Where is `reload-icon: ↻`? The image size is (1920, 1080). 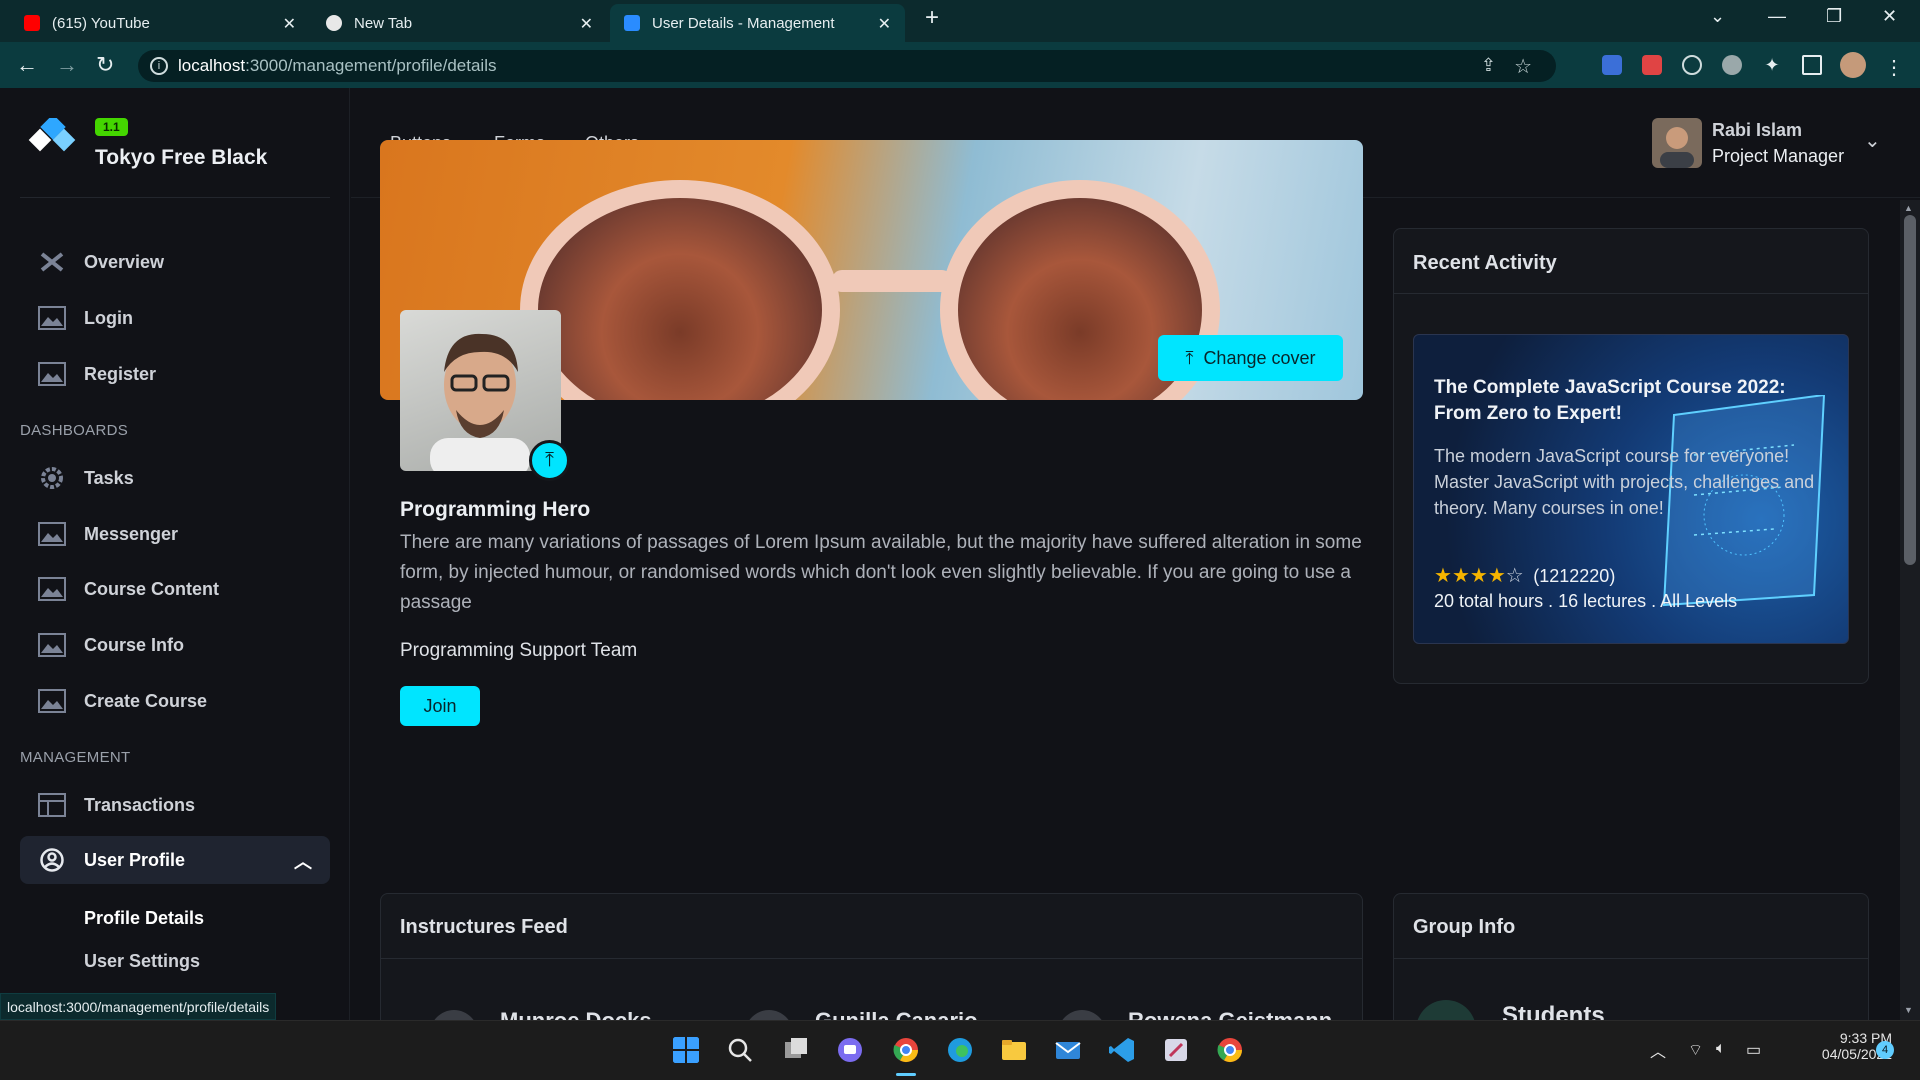
reload-icon: ↻ is located at coordinates (105, 65).